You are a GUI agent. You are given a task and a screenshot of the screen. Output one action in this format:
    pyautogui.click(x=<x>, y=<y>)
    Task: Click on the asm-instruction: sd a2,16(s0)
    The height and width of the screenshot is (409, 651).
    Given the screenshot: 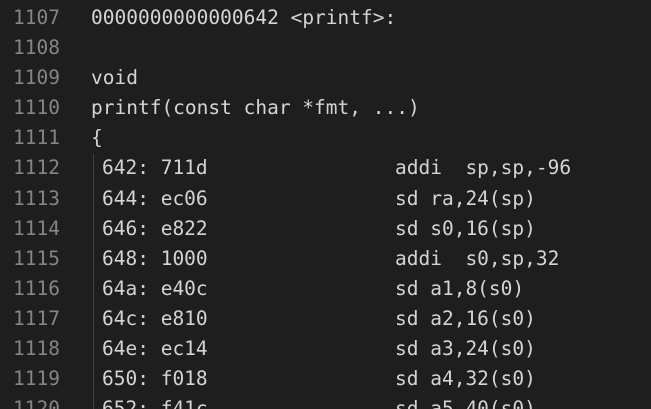 What is the action you would take?
    pyautogui.click(x=465, y=318)
    